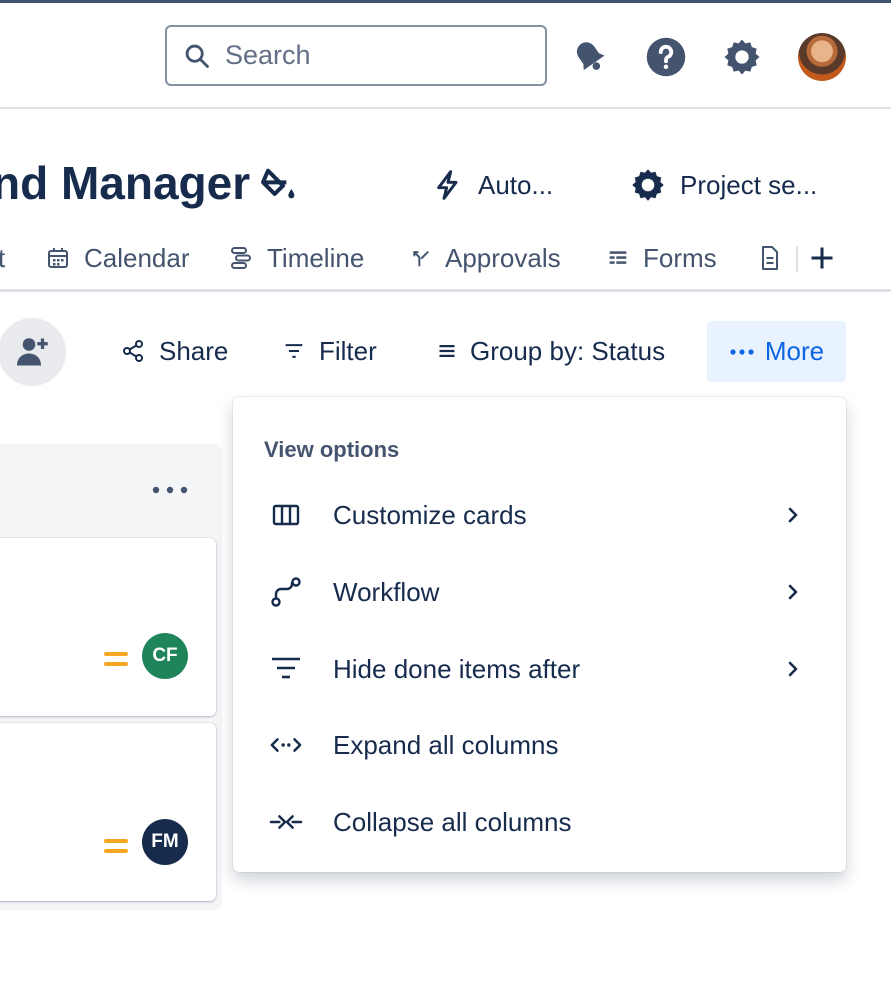  I want to click on search-box, so click(356, 55).